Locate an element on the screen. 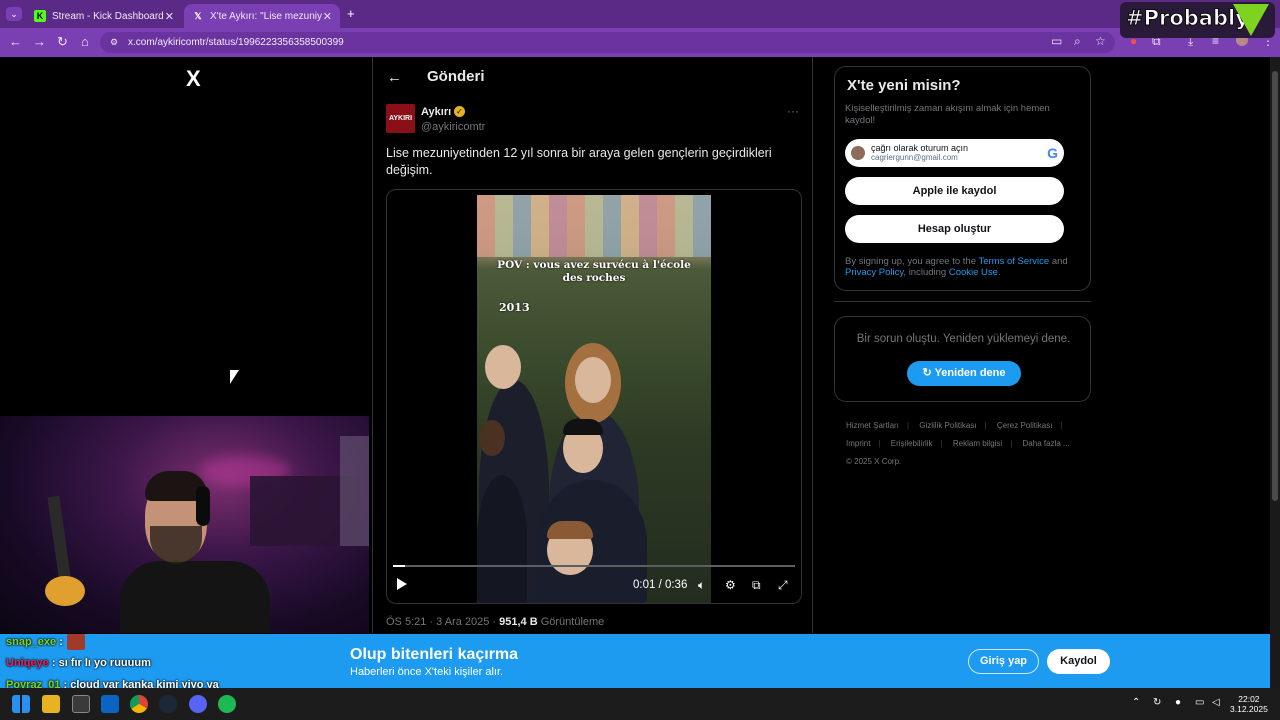 This screenshot has height=720, width=1280. tab-x-post: 𝕏 X'te Aykırı: "Lise mezuniyetinde ✕ is located at coordinates (262, 16).